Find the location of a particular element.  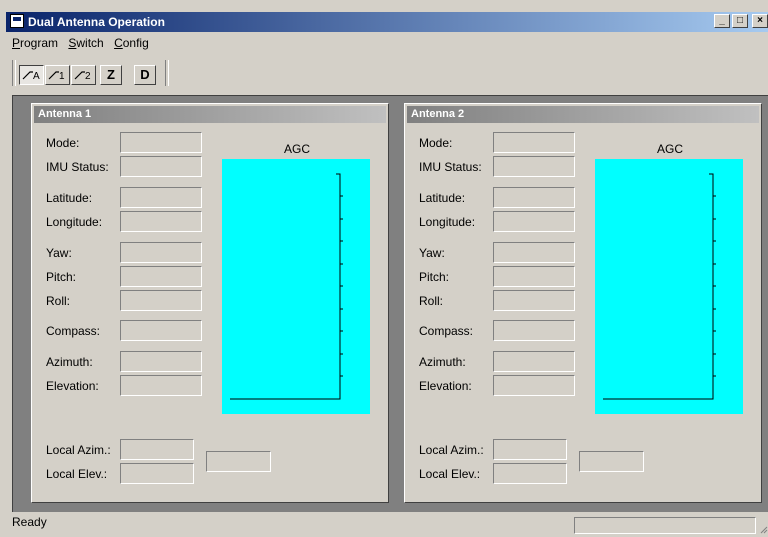

menu-bar: Program Switch Config is located at coordinates (84, 45).